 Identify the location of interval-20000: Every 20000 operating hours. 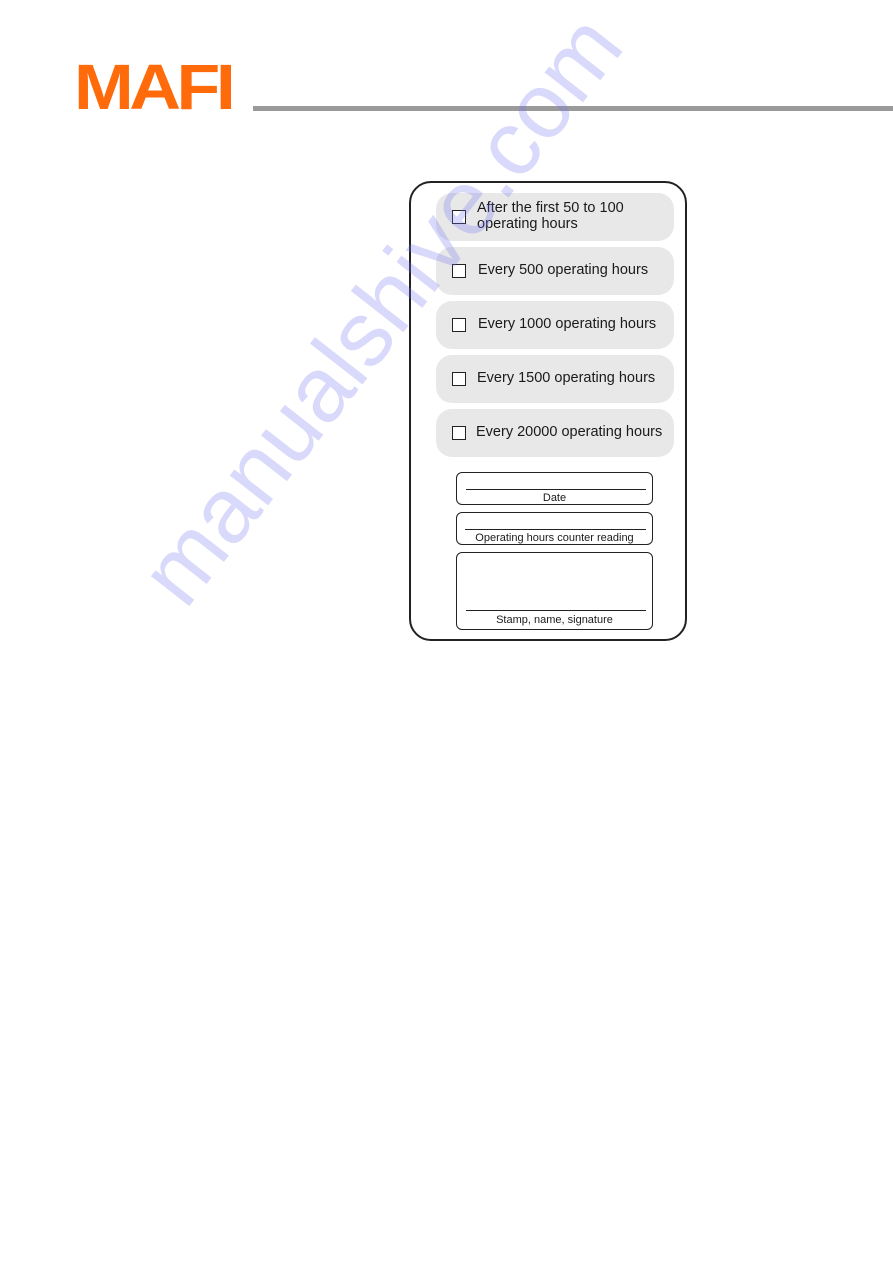
(555, 433).